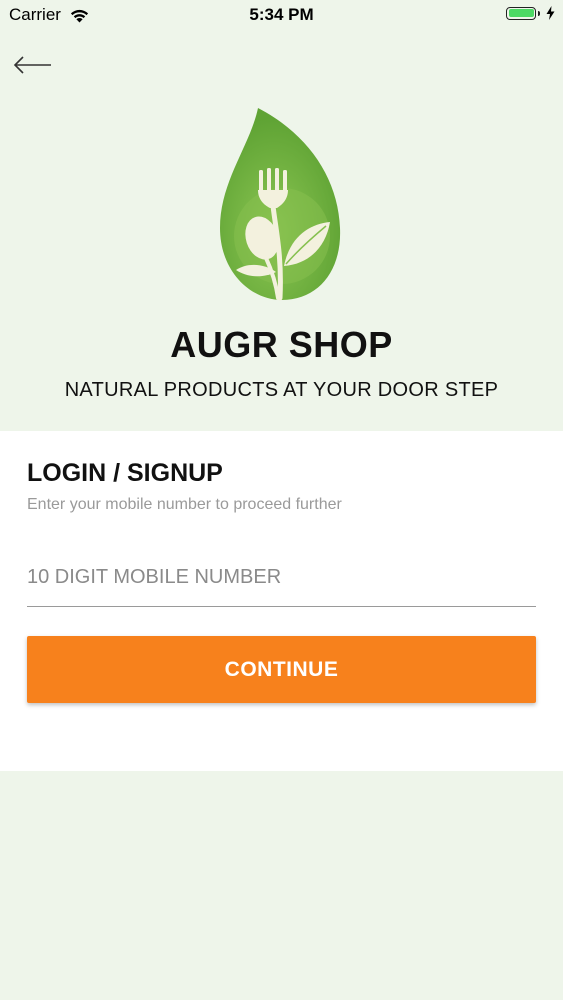 The height and width of the screenshot is (1000, 563). What do you see at coordinates (125, 473) in the screenshot?
I see `login-heading: LOGIN / SIGNUP` at bounding box center [125, 473].